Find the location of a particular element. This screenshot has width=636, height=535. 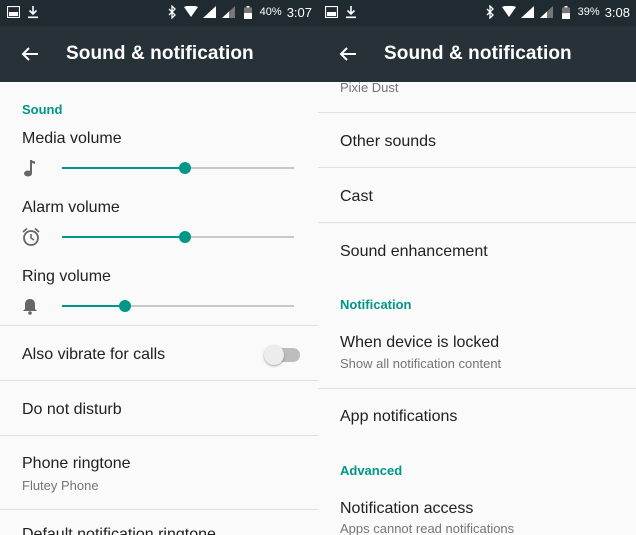

clock: 3:08 is located at coordinates (617, 12).